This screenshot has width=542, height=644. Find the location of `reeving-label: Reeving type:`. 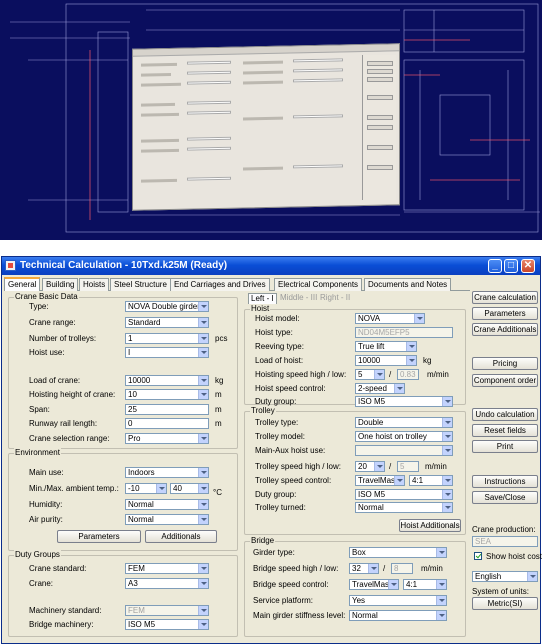

reeving-label: Reeving type: is located at coordinates (279, 346).